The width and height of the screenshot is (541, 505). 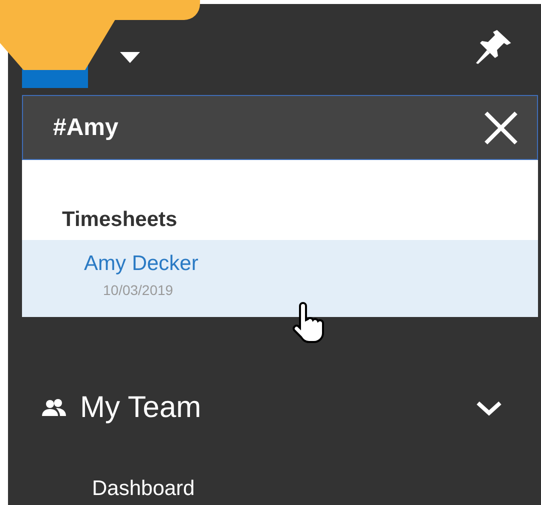 What do you see at coordinates (143, 489) in the screenshot?
I see `nav-subitem: Dashboard` at bounding box center [143, 489].